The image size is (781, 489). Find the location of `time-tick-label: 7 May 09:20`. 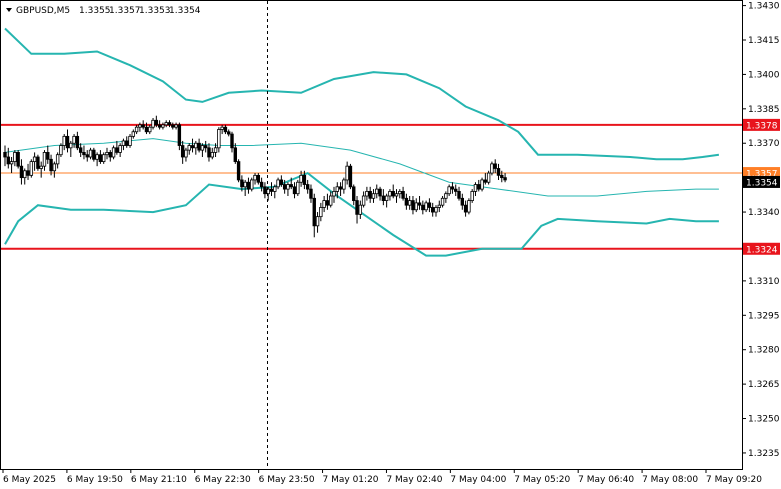

time-tick-label: 7 May 09:20 is located at coordinates (734, 480).